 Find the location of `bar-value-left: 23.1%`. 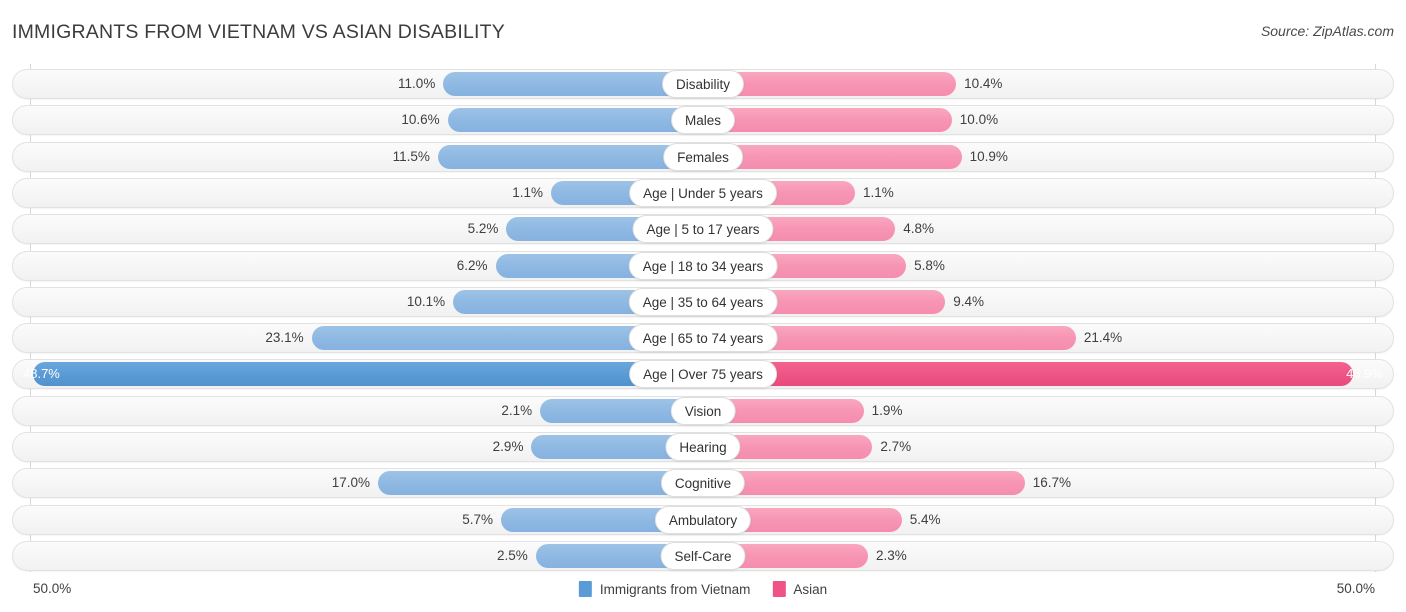

bar-value-left: 23.1% is located at coordinates (284, 338).